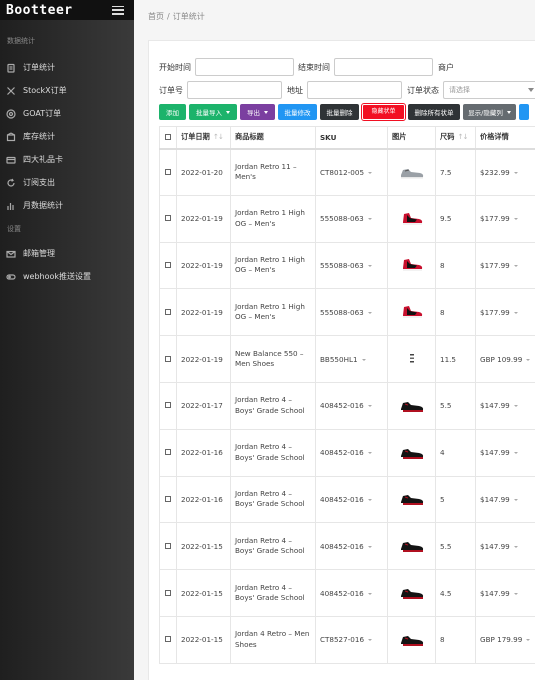 This screenshot has width=535, height=680. Describe the element at coordinates (168, 136) in the screenshot. I see `select-all-checkbox` at that location.